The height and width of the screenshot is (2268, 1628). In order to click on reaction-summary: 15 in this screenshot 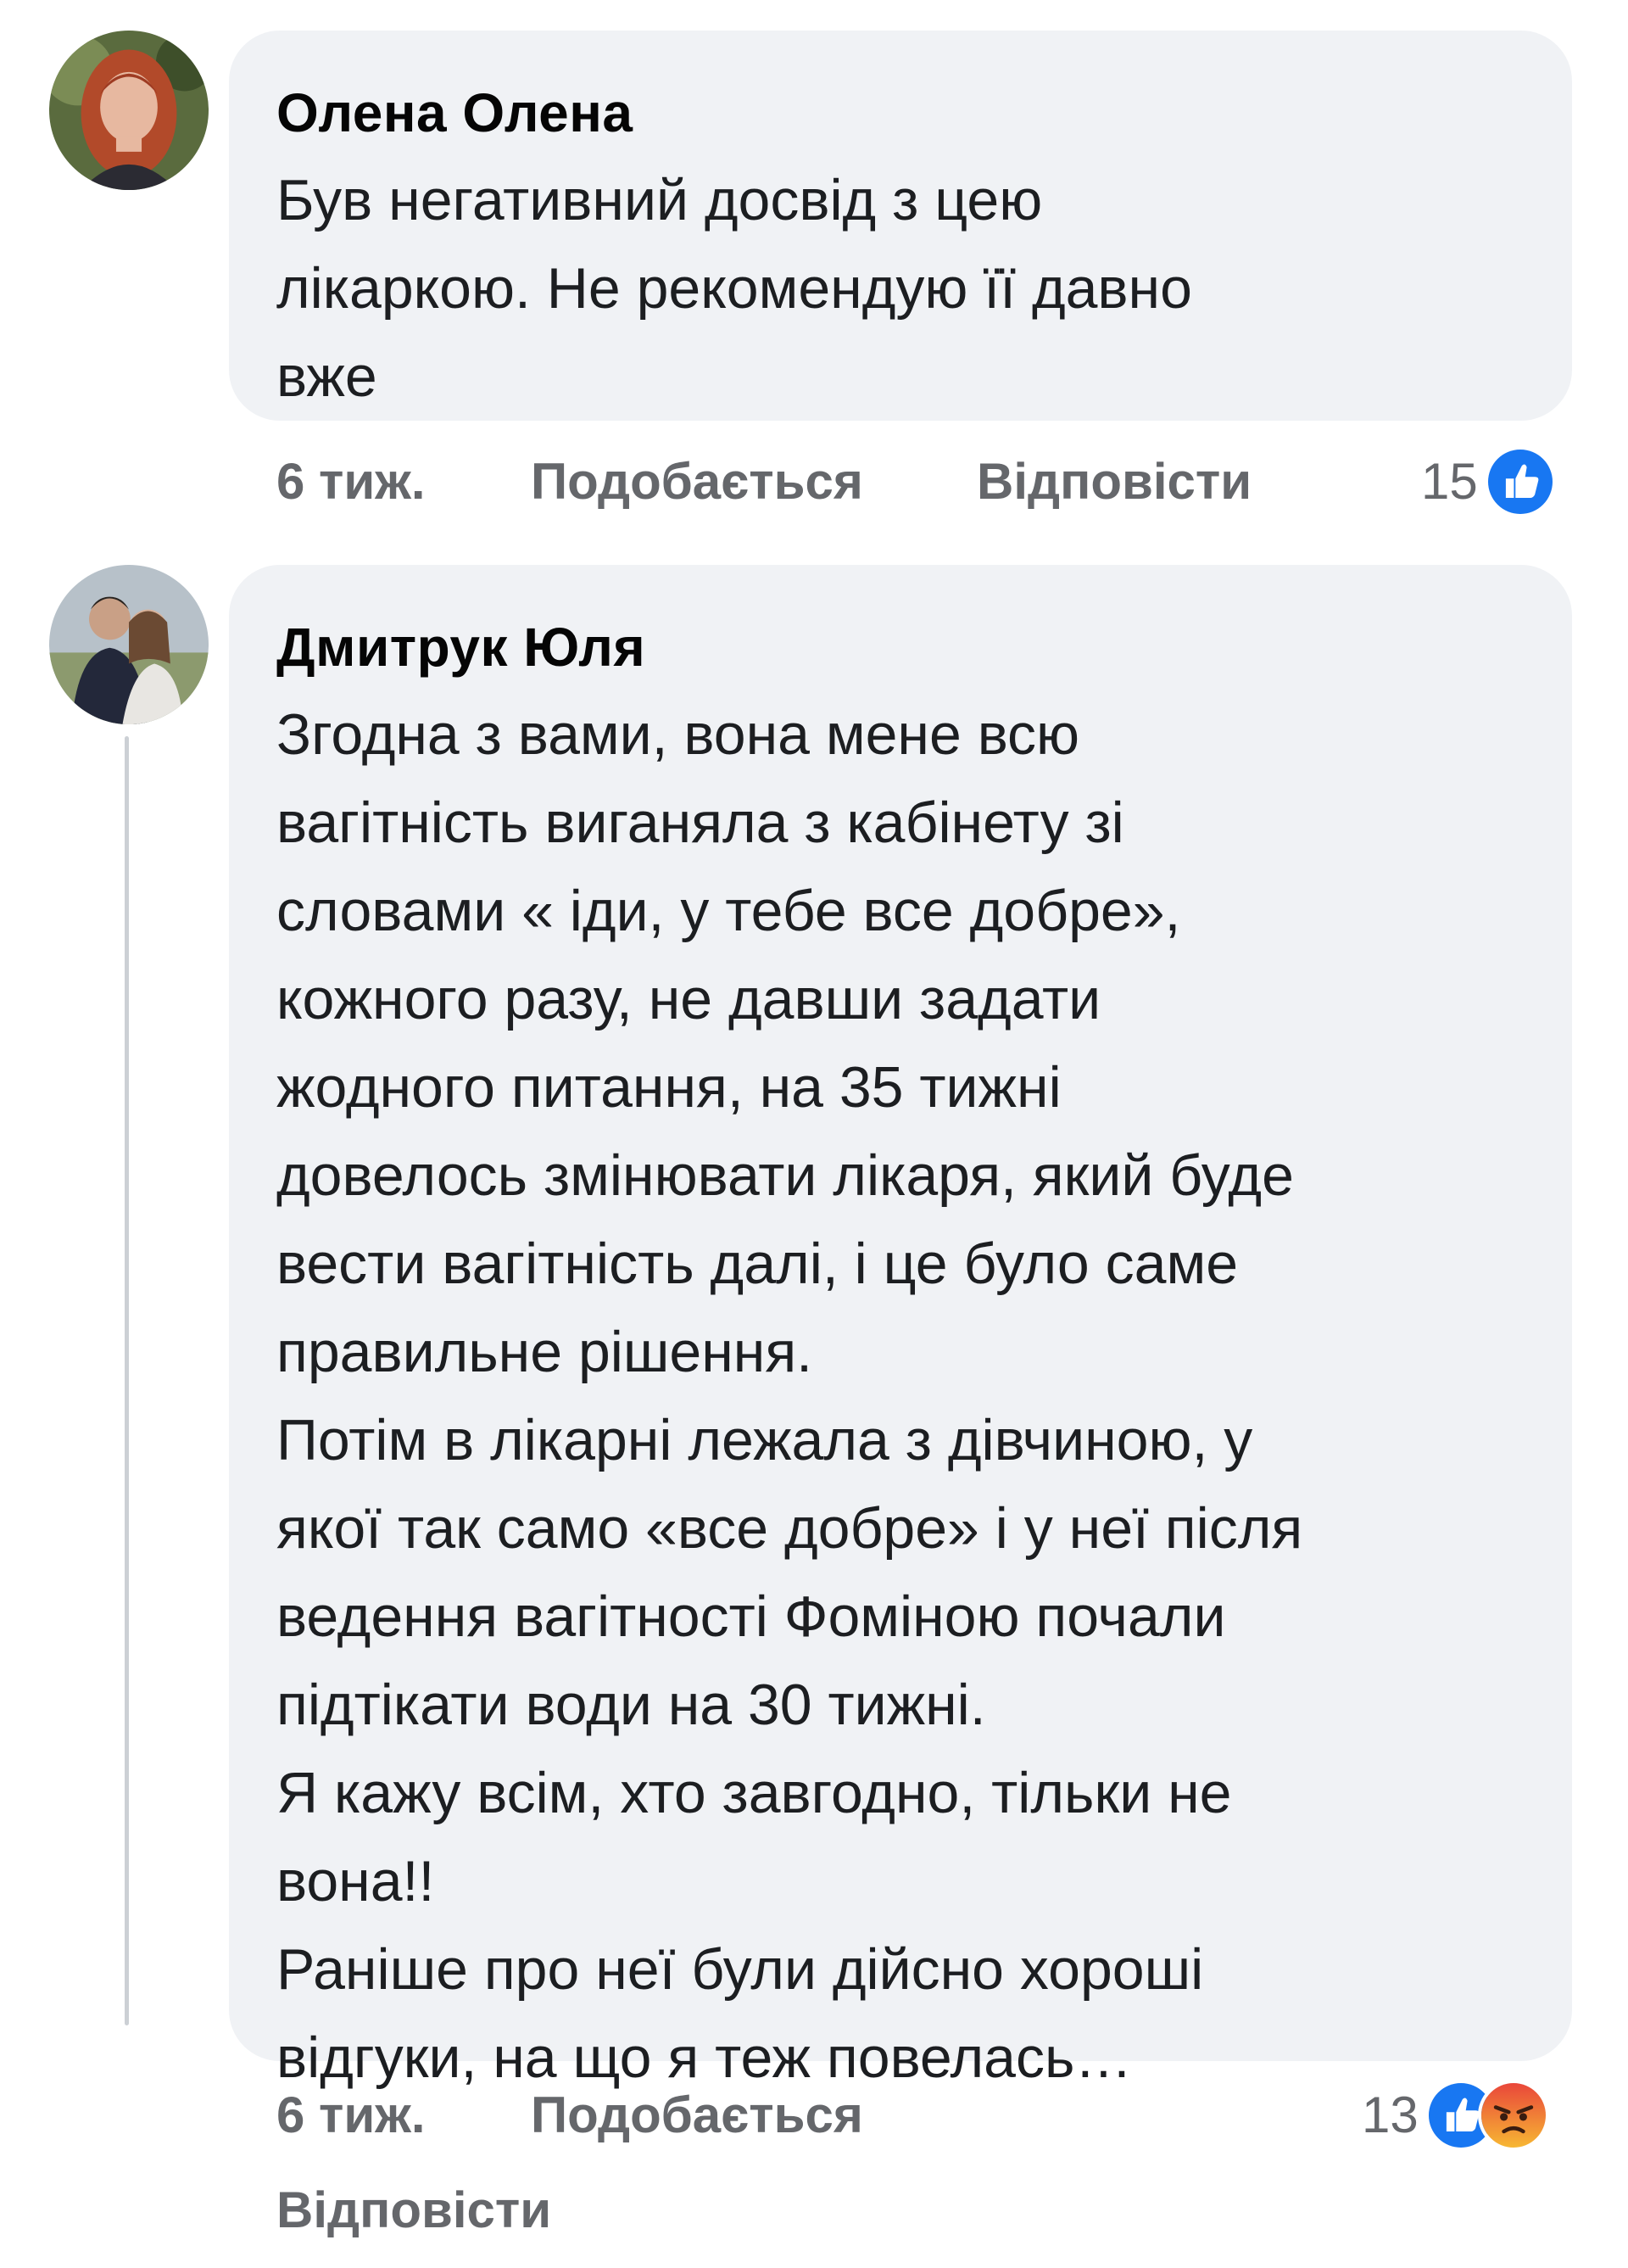, I will do `click(1488, 481)`.